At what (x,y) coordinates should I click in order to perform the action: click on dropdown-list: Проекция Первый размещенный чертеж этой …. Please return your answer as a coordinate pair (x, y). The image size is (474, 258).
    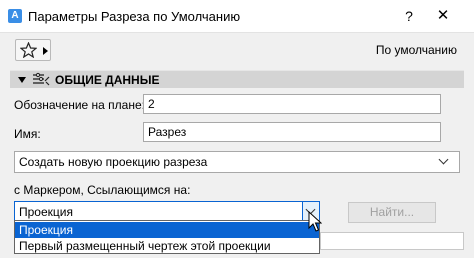
    Looking at the image, I should click on (167, 237).